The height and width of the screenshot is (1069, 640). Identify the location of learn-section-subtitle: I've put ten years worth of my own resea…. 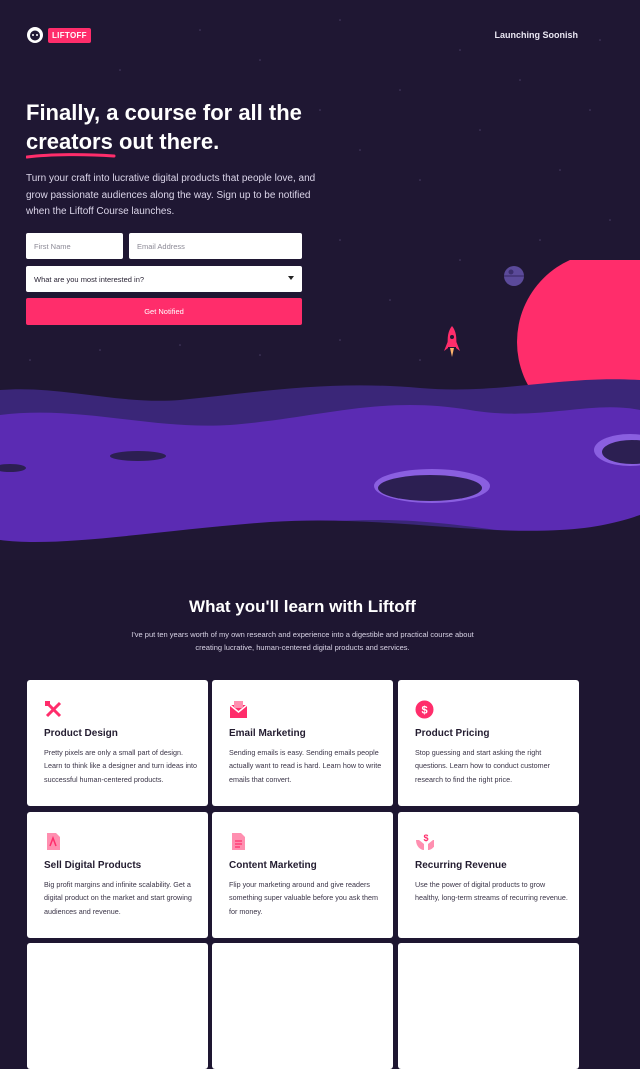
(302, 641).